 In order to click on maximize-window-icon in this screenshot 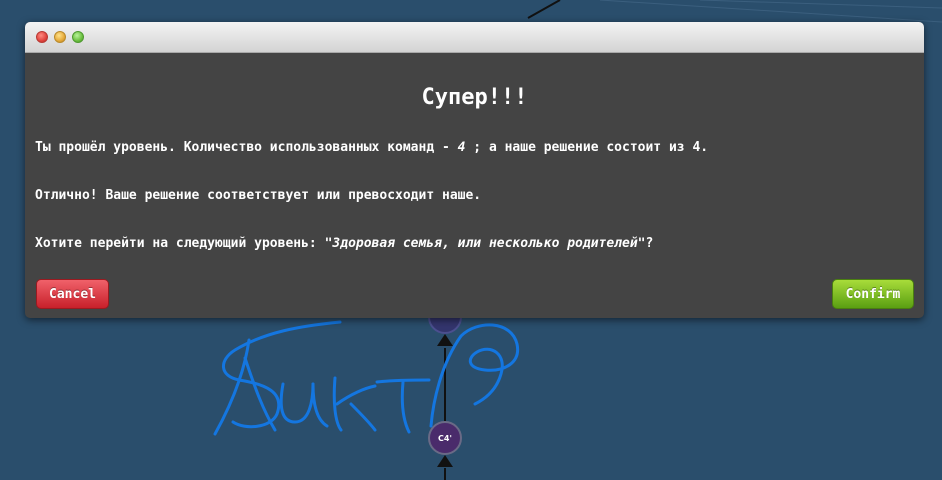, I will do `click(78, 37)`.